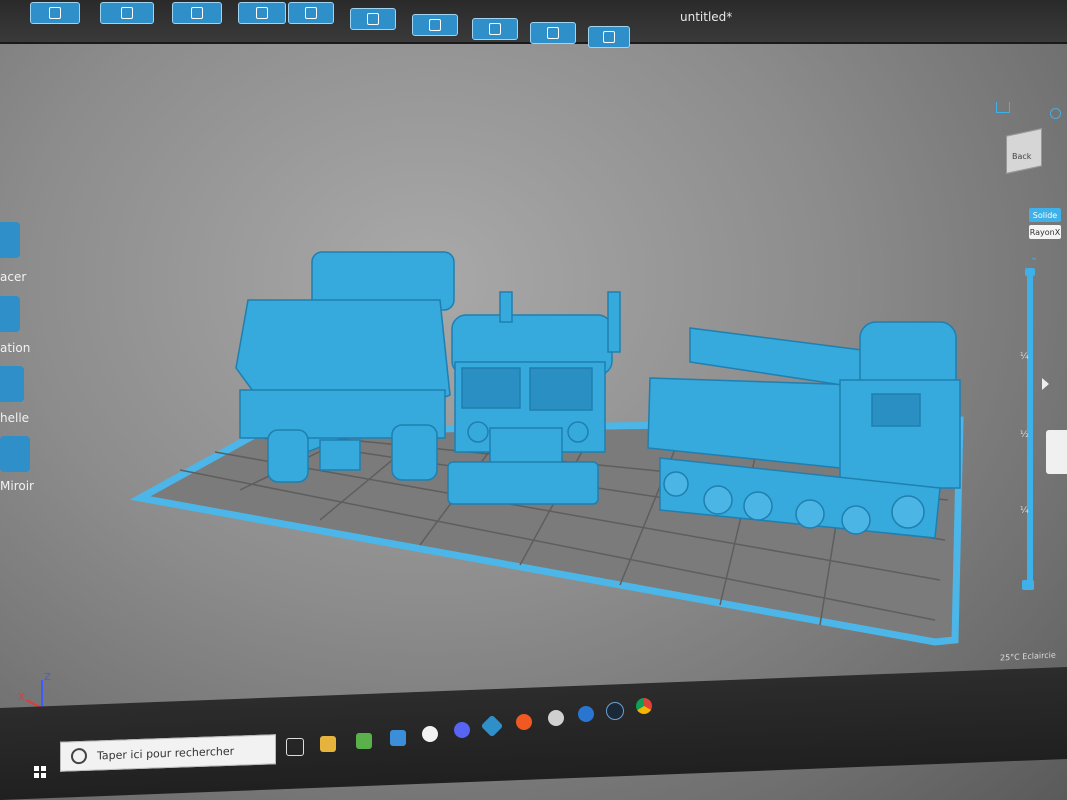 This screenshot has width=1067, height=800. What do you see at coordinates (47, 677) in the screenshot?
I see `axis-z-label: Z` at bounding box center [47, 677].